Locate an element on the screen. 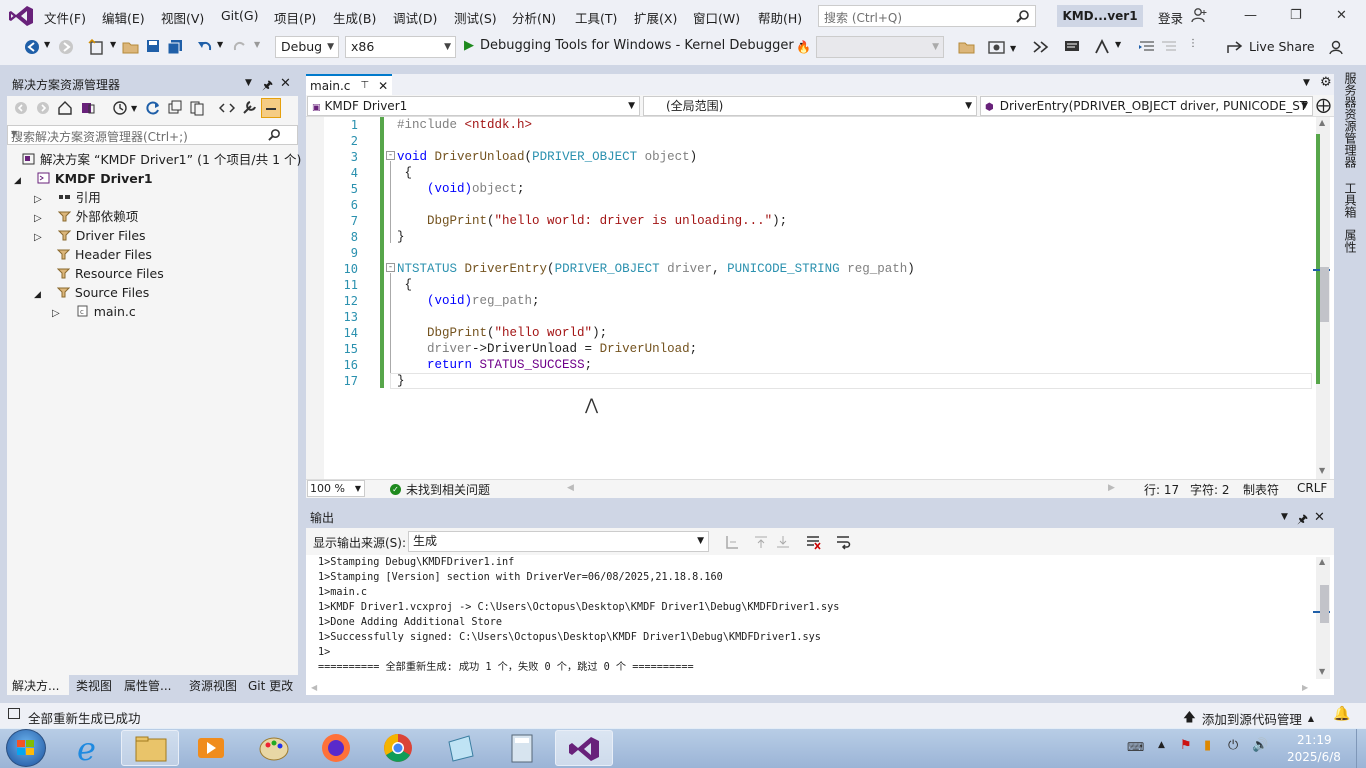 This screenshot has height=768, width=1366. close-panel-icon: ✕ is located at coordinates (285, 83).